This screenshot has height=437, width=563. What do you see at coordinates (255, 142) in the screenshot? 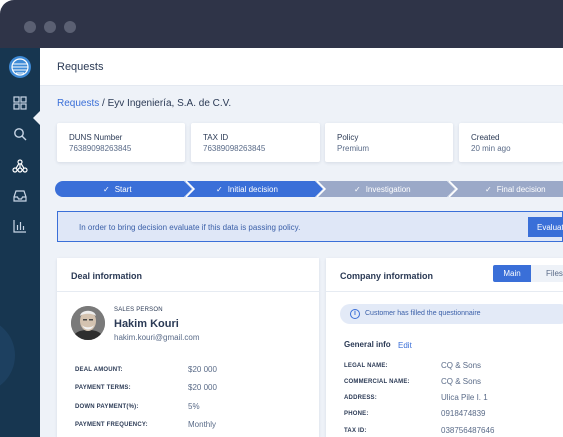
I see `tax-id-card: TAX ID 76389098263845` at bounding box center [255, 142].